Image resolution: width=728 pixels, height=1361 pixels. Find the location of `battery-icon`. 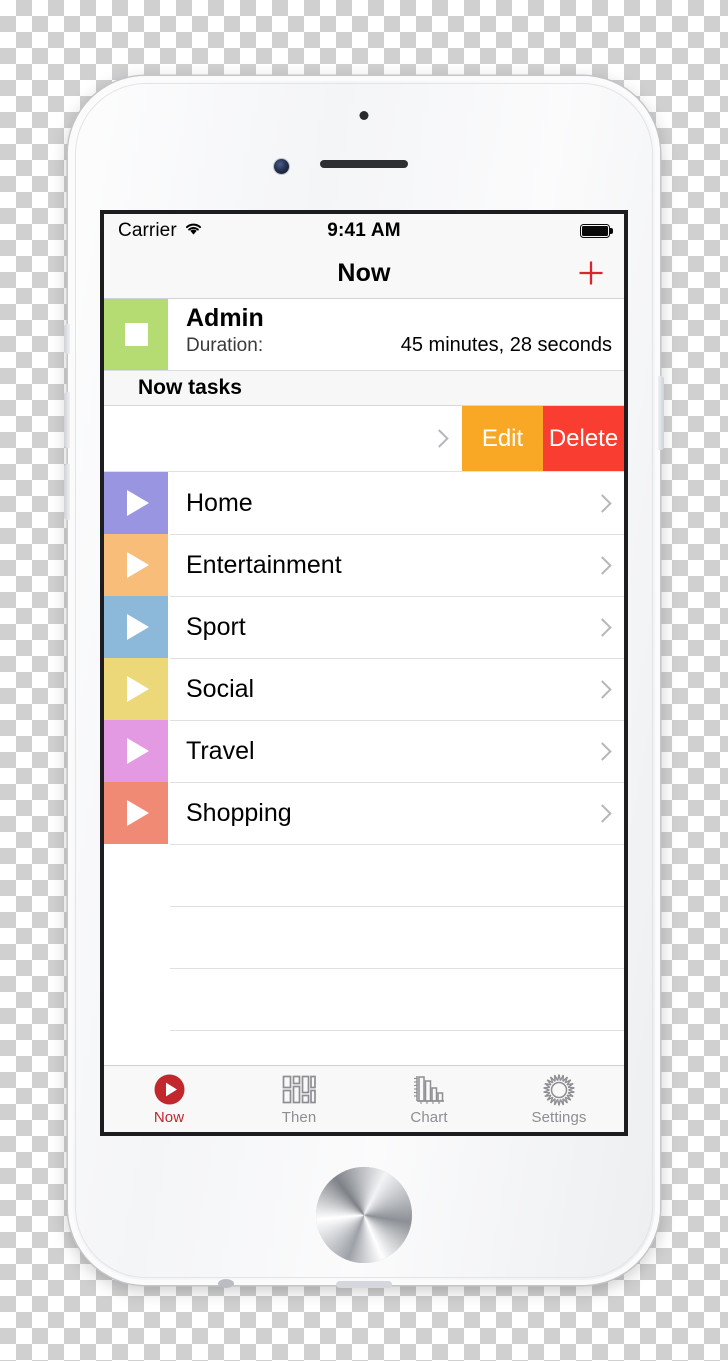

battery-icon is located at coordinates (595, 231).